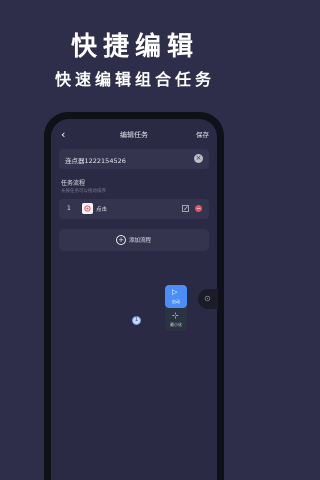 This screenshot has height=480, width=320. What do you see at coordinates (136, 320) in the screenshot?
I see `click-point-marker: 1` at bounding box center [136, 320].